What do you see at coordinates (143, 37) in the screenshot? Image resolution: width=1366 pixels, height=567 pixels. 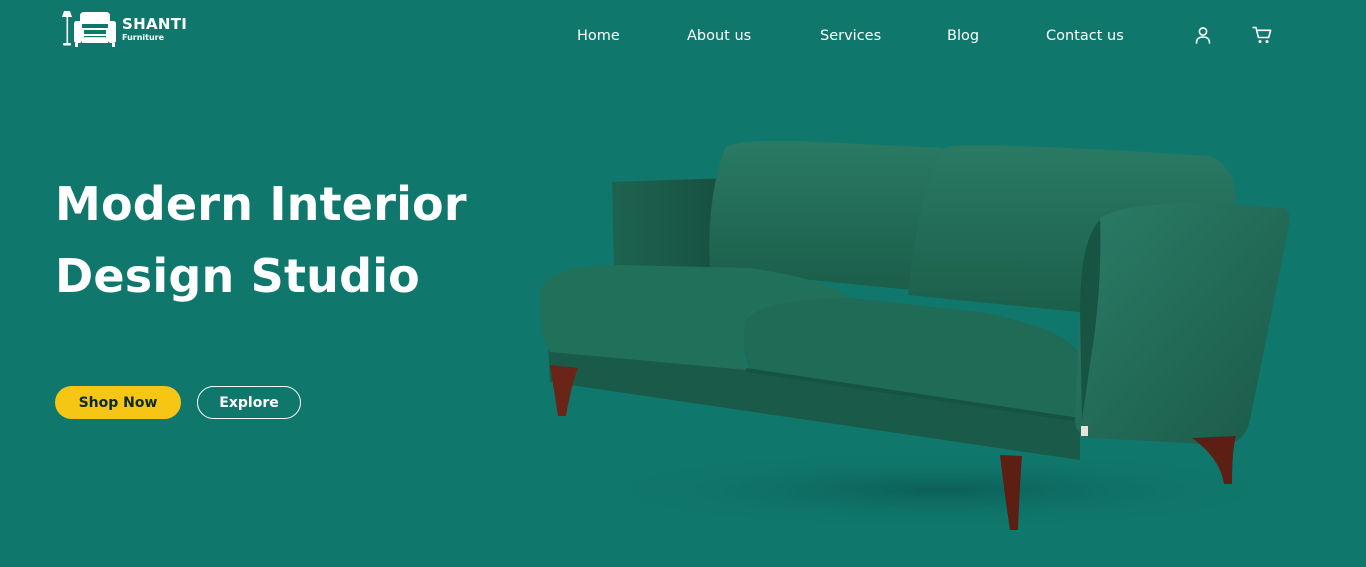 I see `brand-tagline: Furniture` at bounding box center [143, 37].